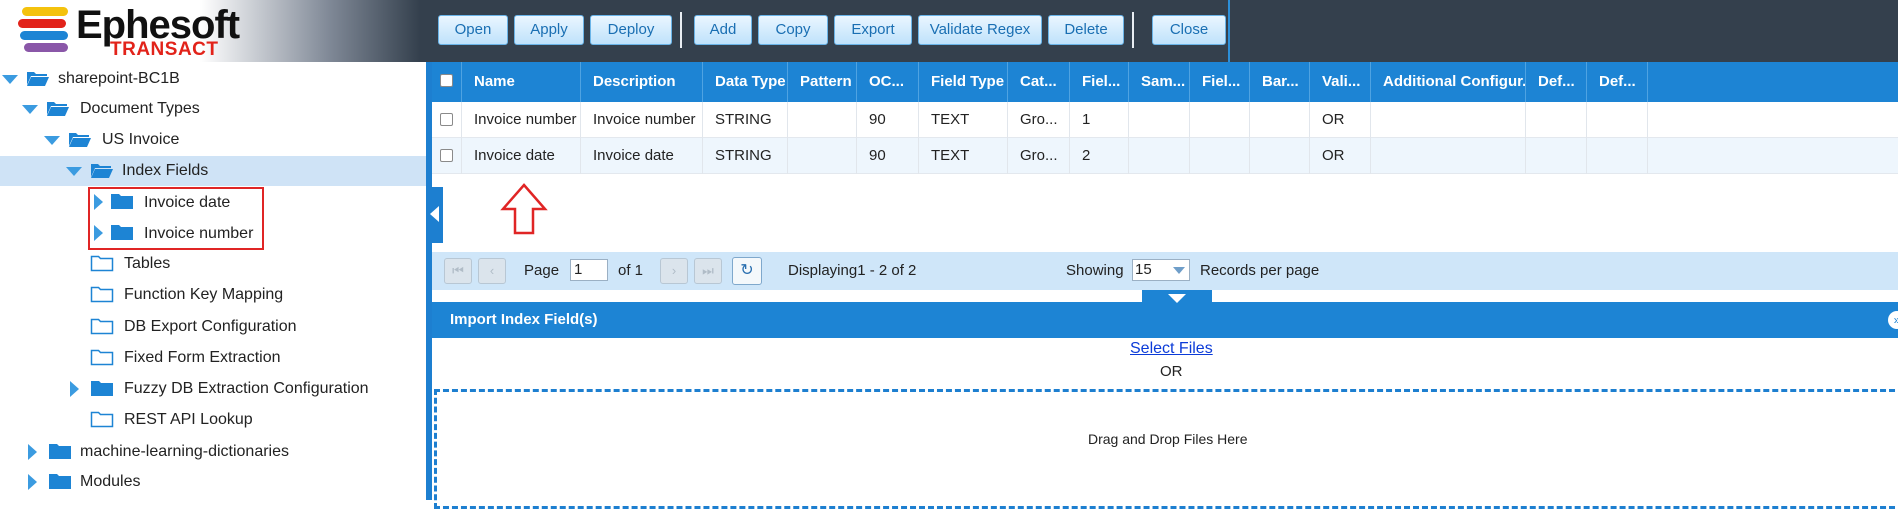  Describe the element at coordinates (793, 30) in the screenshot. I see `copy-button: Copy` at that location.